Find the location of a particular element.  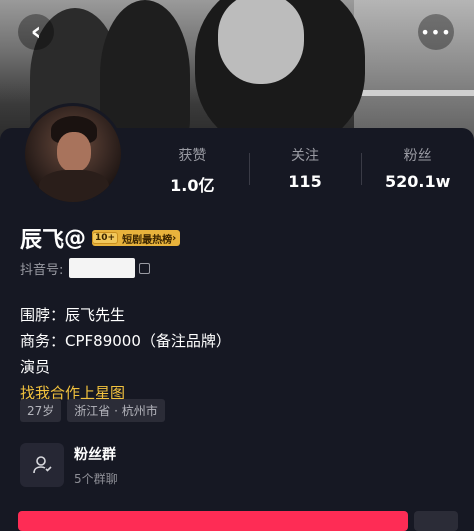

bio-line: 商务：CPF89000（备注品牌） is located at coordinates (125, 341).